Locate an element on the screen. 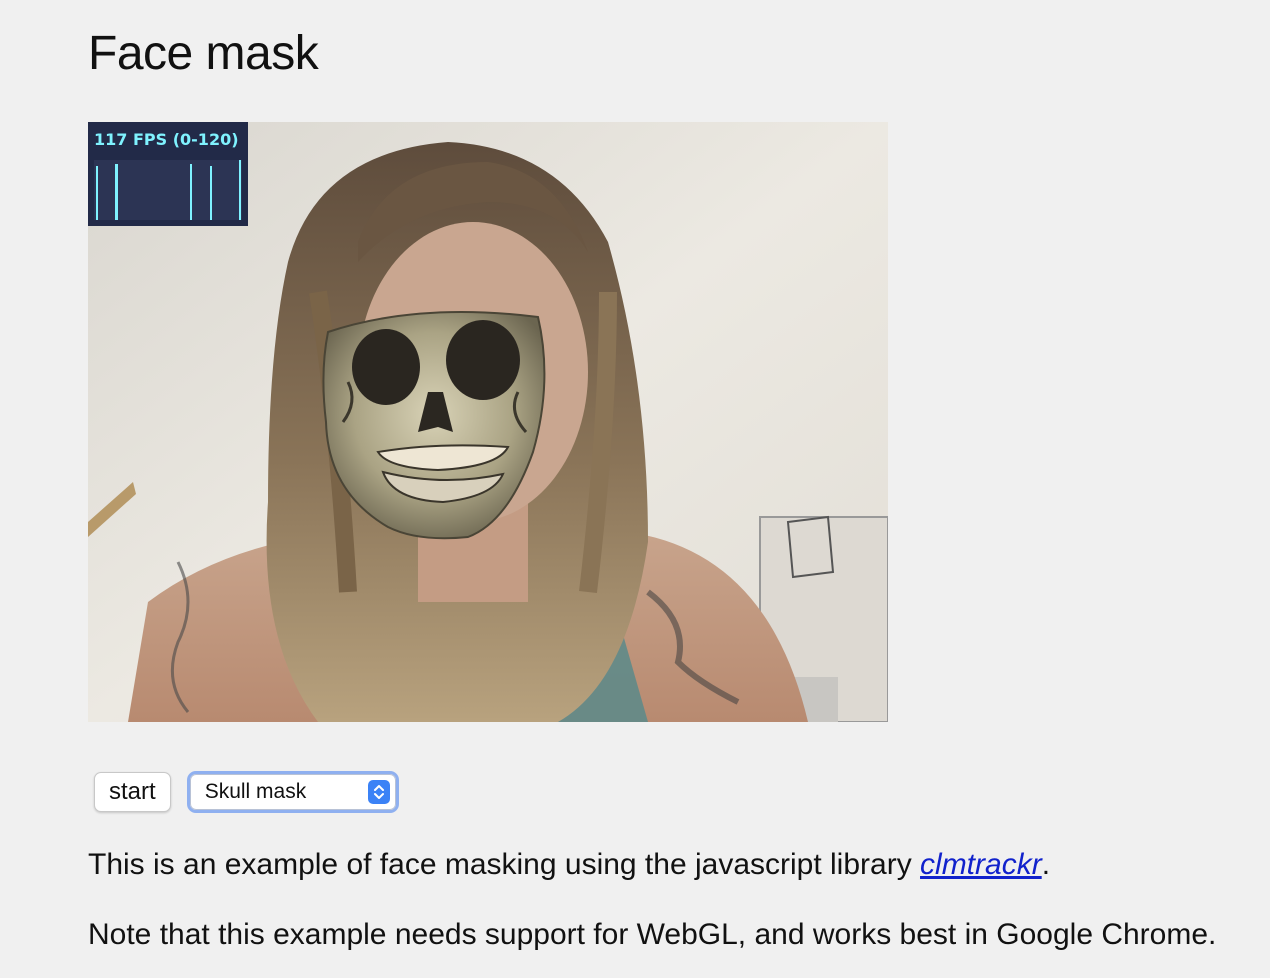 This screenshot has height=978, width=1270. select-arrows-icon is located at coordinates (378, 792).